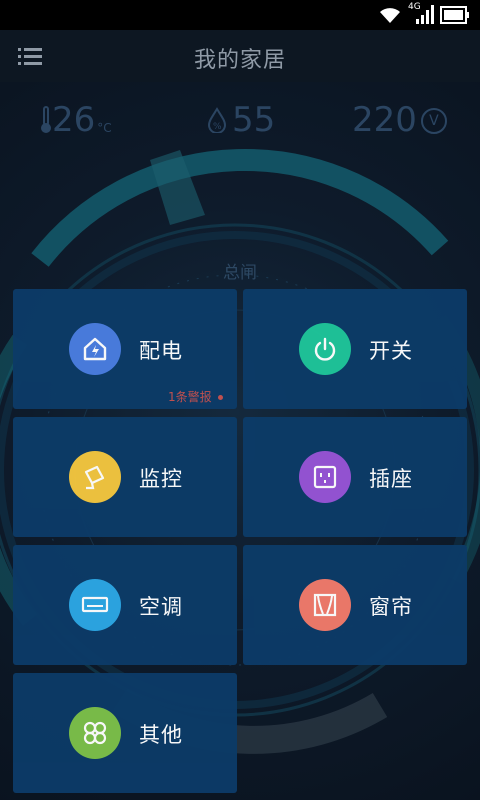 The width and height of the screenshot is (480, 800). What do you see at coordinates (414, 7) in the screenshot?
I see `network-type-label: 4G` at bounding box center [414, 7].